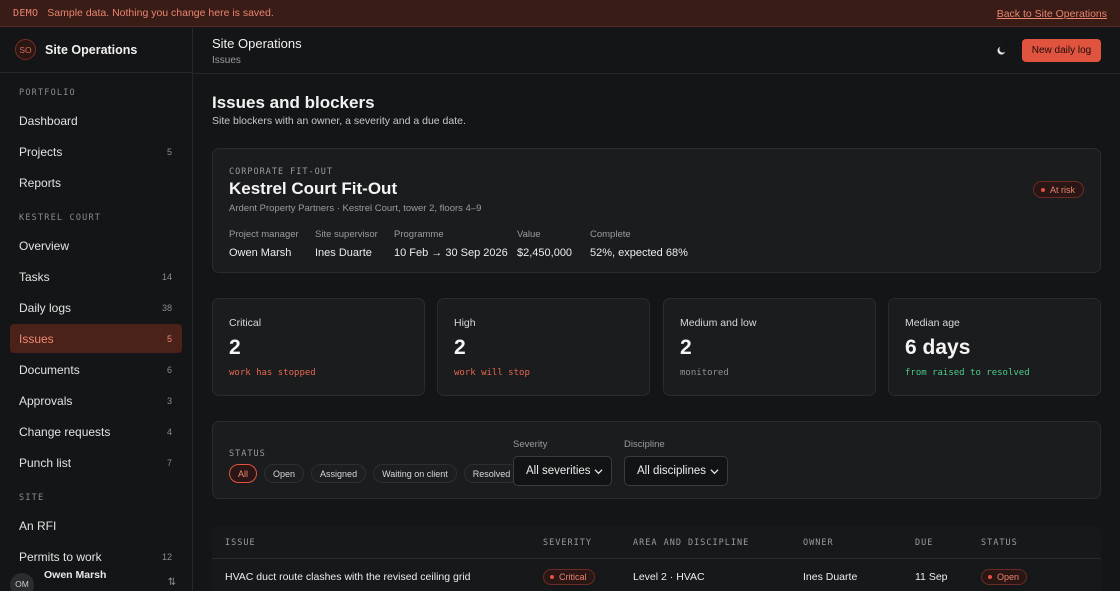 Image resolution: width=1120 pixels, height=591 pixels. What do you see at coordinates (169, 400) in the screenshot?
I see `sidebar-item-count: 3` at bounding box center [169, 400].